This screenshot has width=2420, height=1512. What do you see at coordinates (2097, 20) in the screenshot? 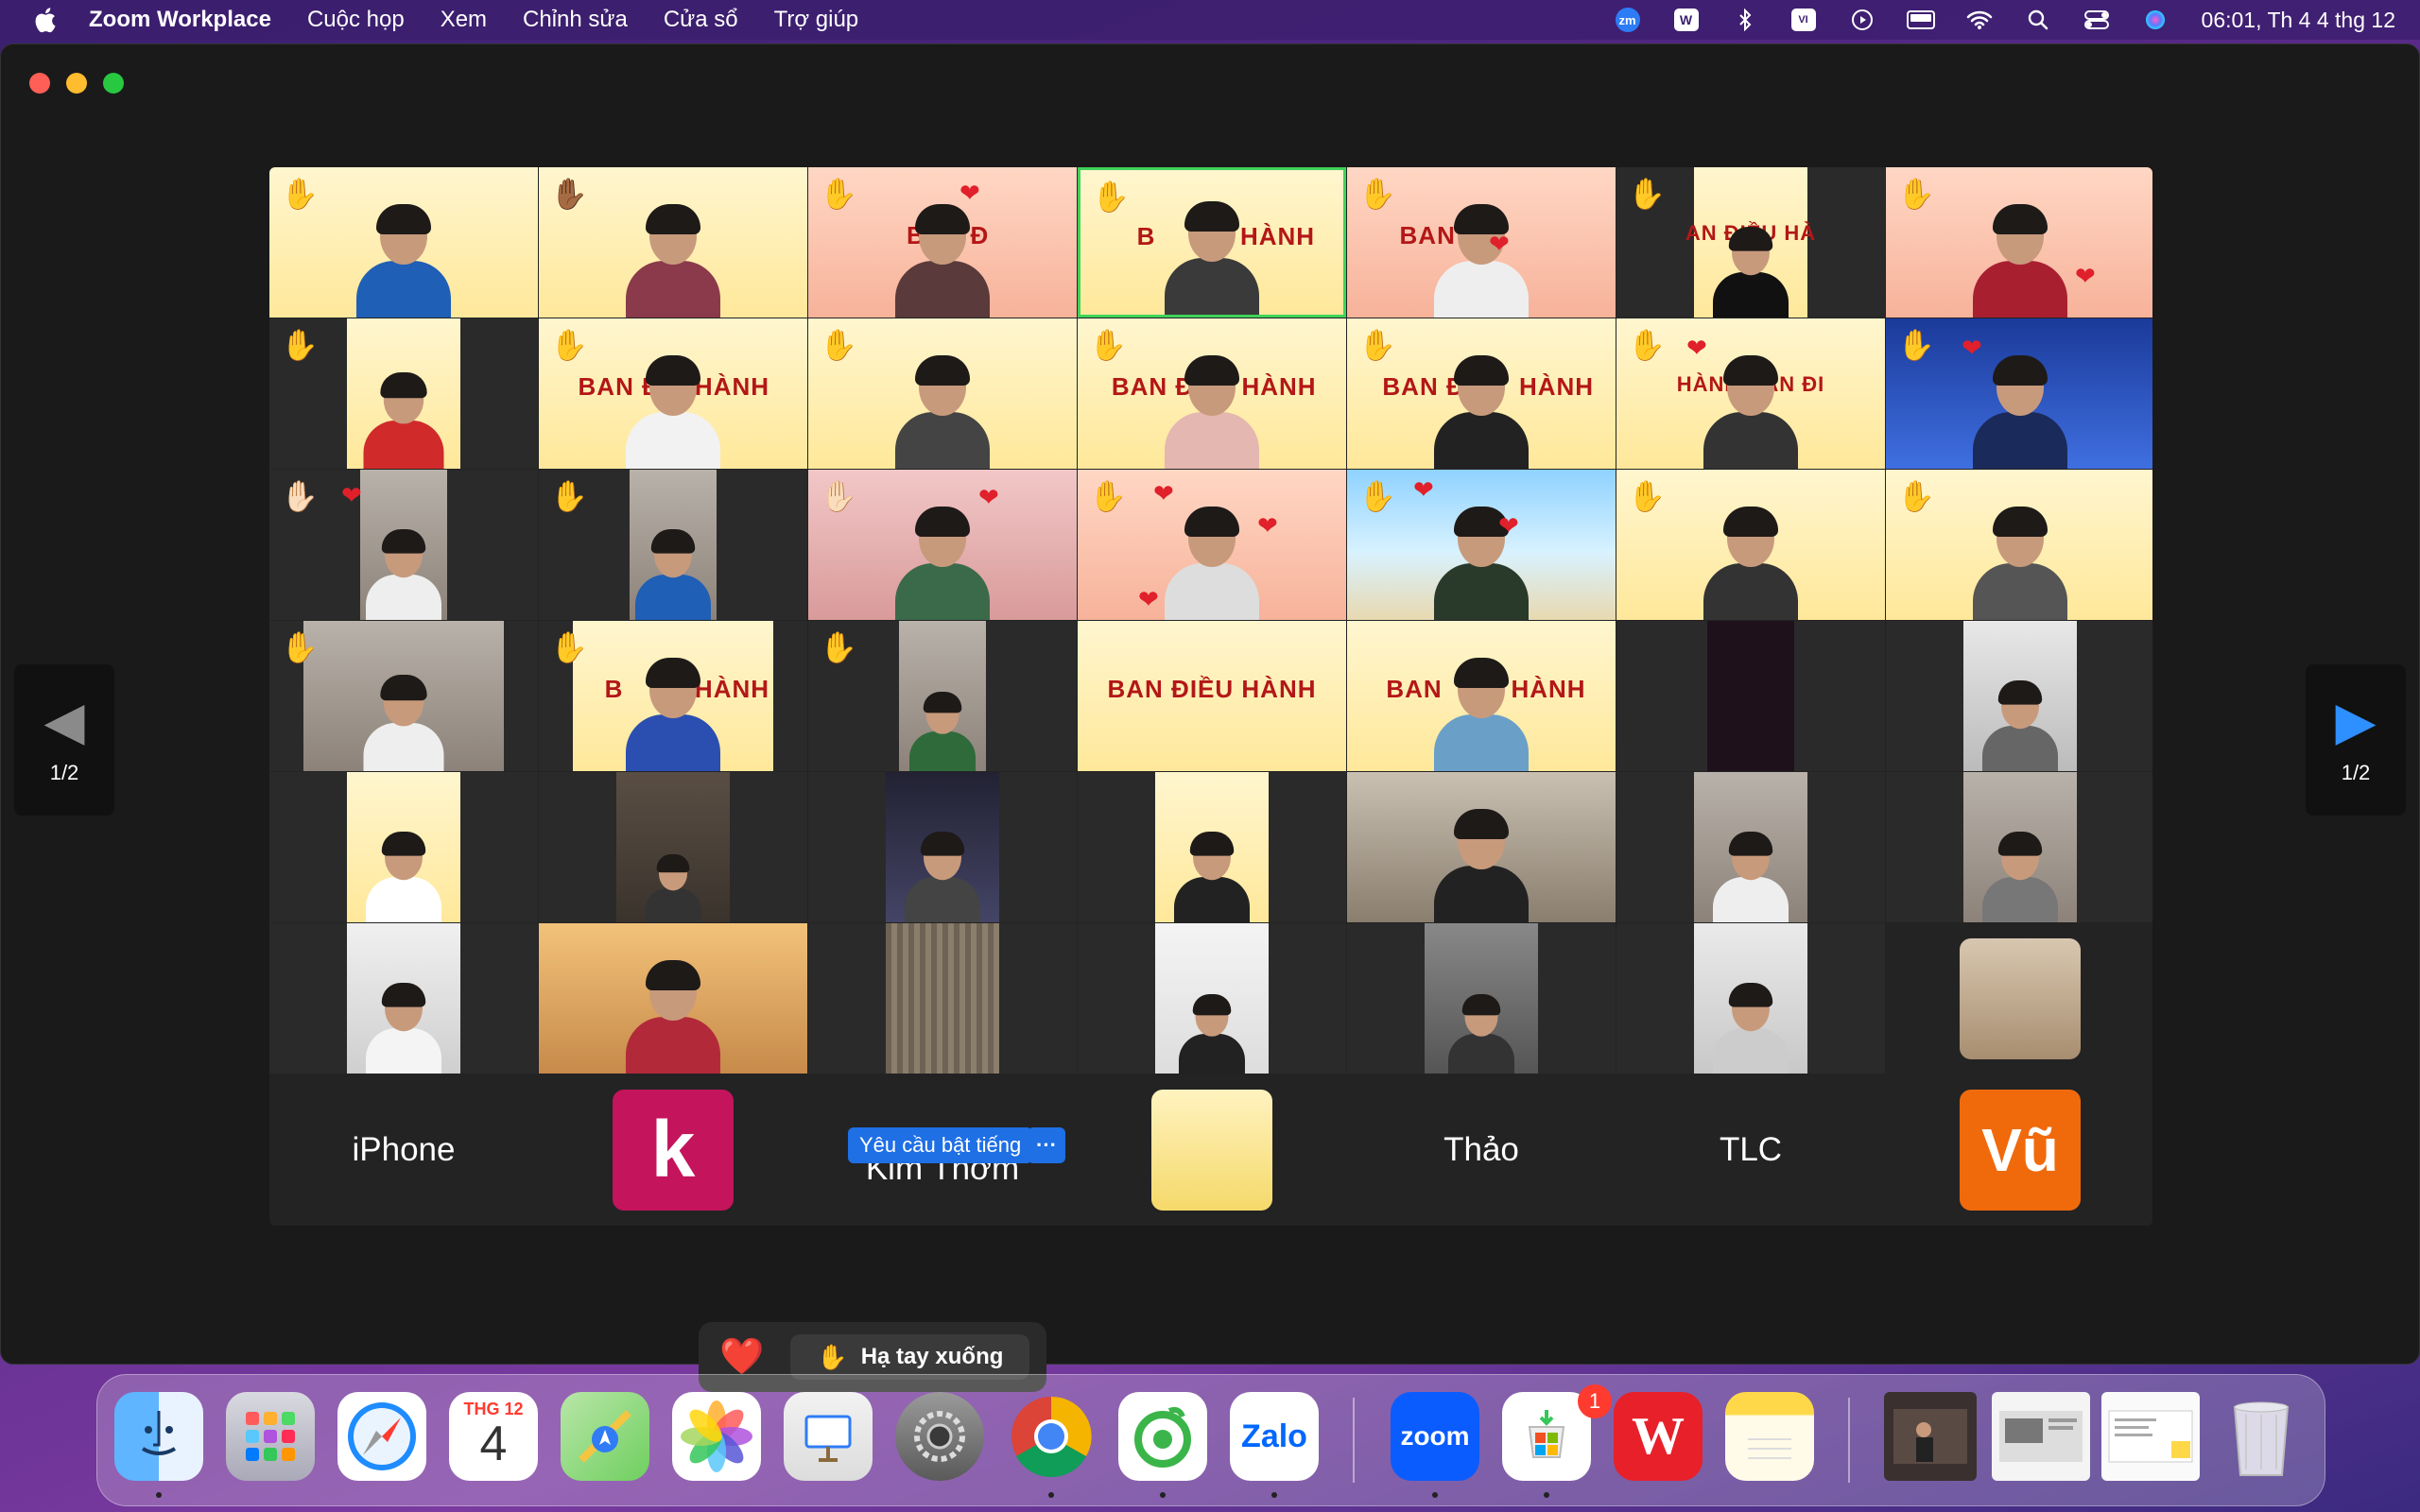
I see `control-center-icon` at bounding box center [2097, 20].